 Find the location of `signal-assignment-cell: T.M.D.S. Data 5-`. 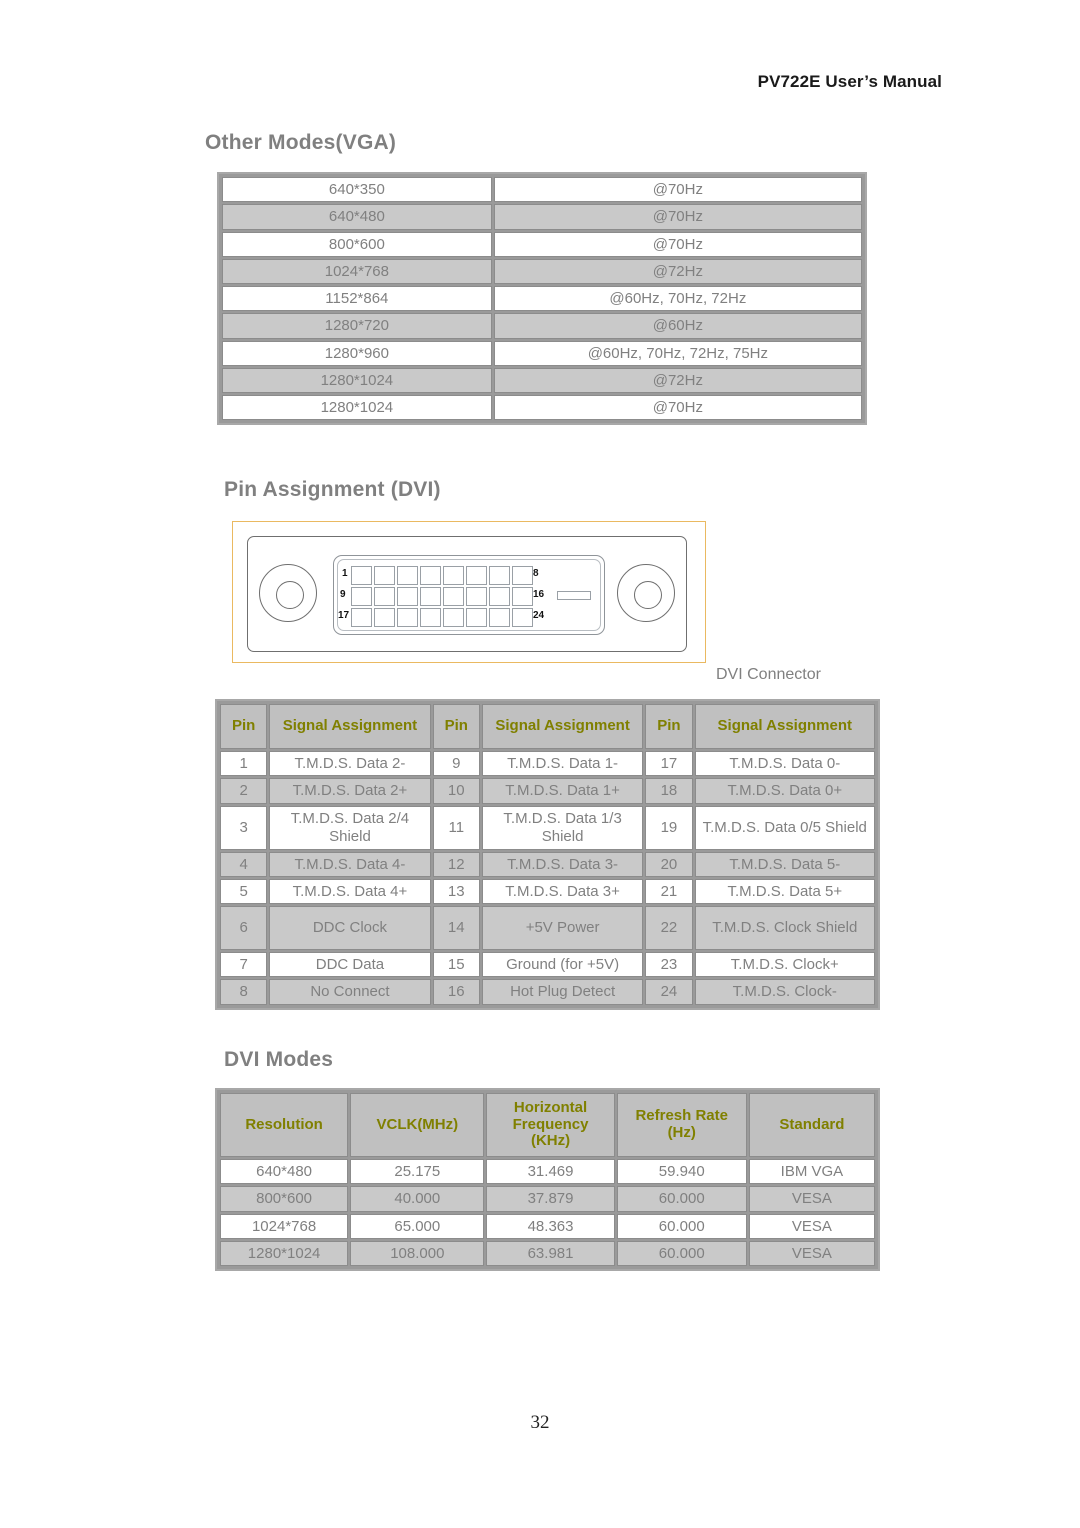

signal-assignment-cell: T.M.D.S. Data 5- is located at coordinates (784, 864).